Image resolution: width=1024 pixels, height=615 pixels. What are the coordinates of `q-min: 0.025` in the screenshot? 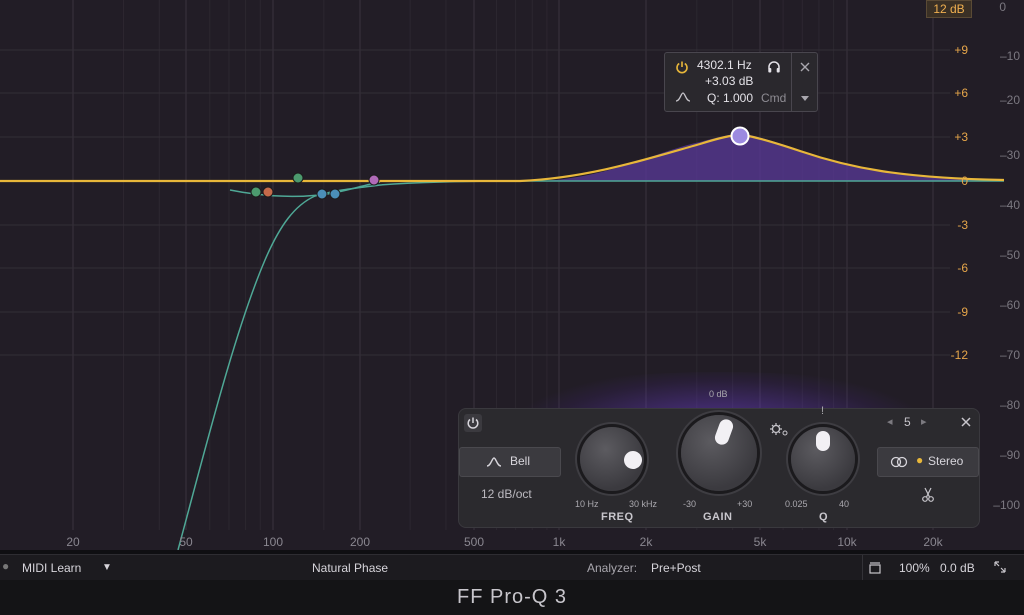 It's located at (796, 504).